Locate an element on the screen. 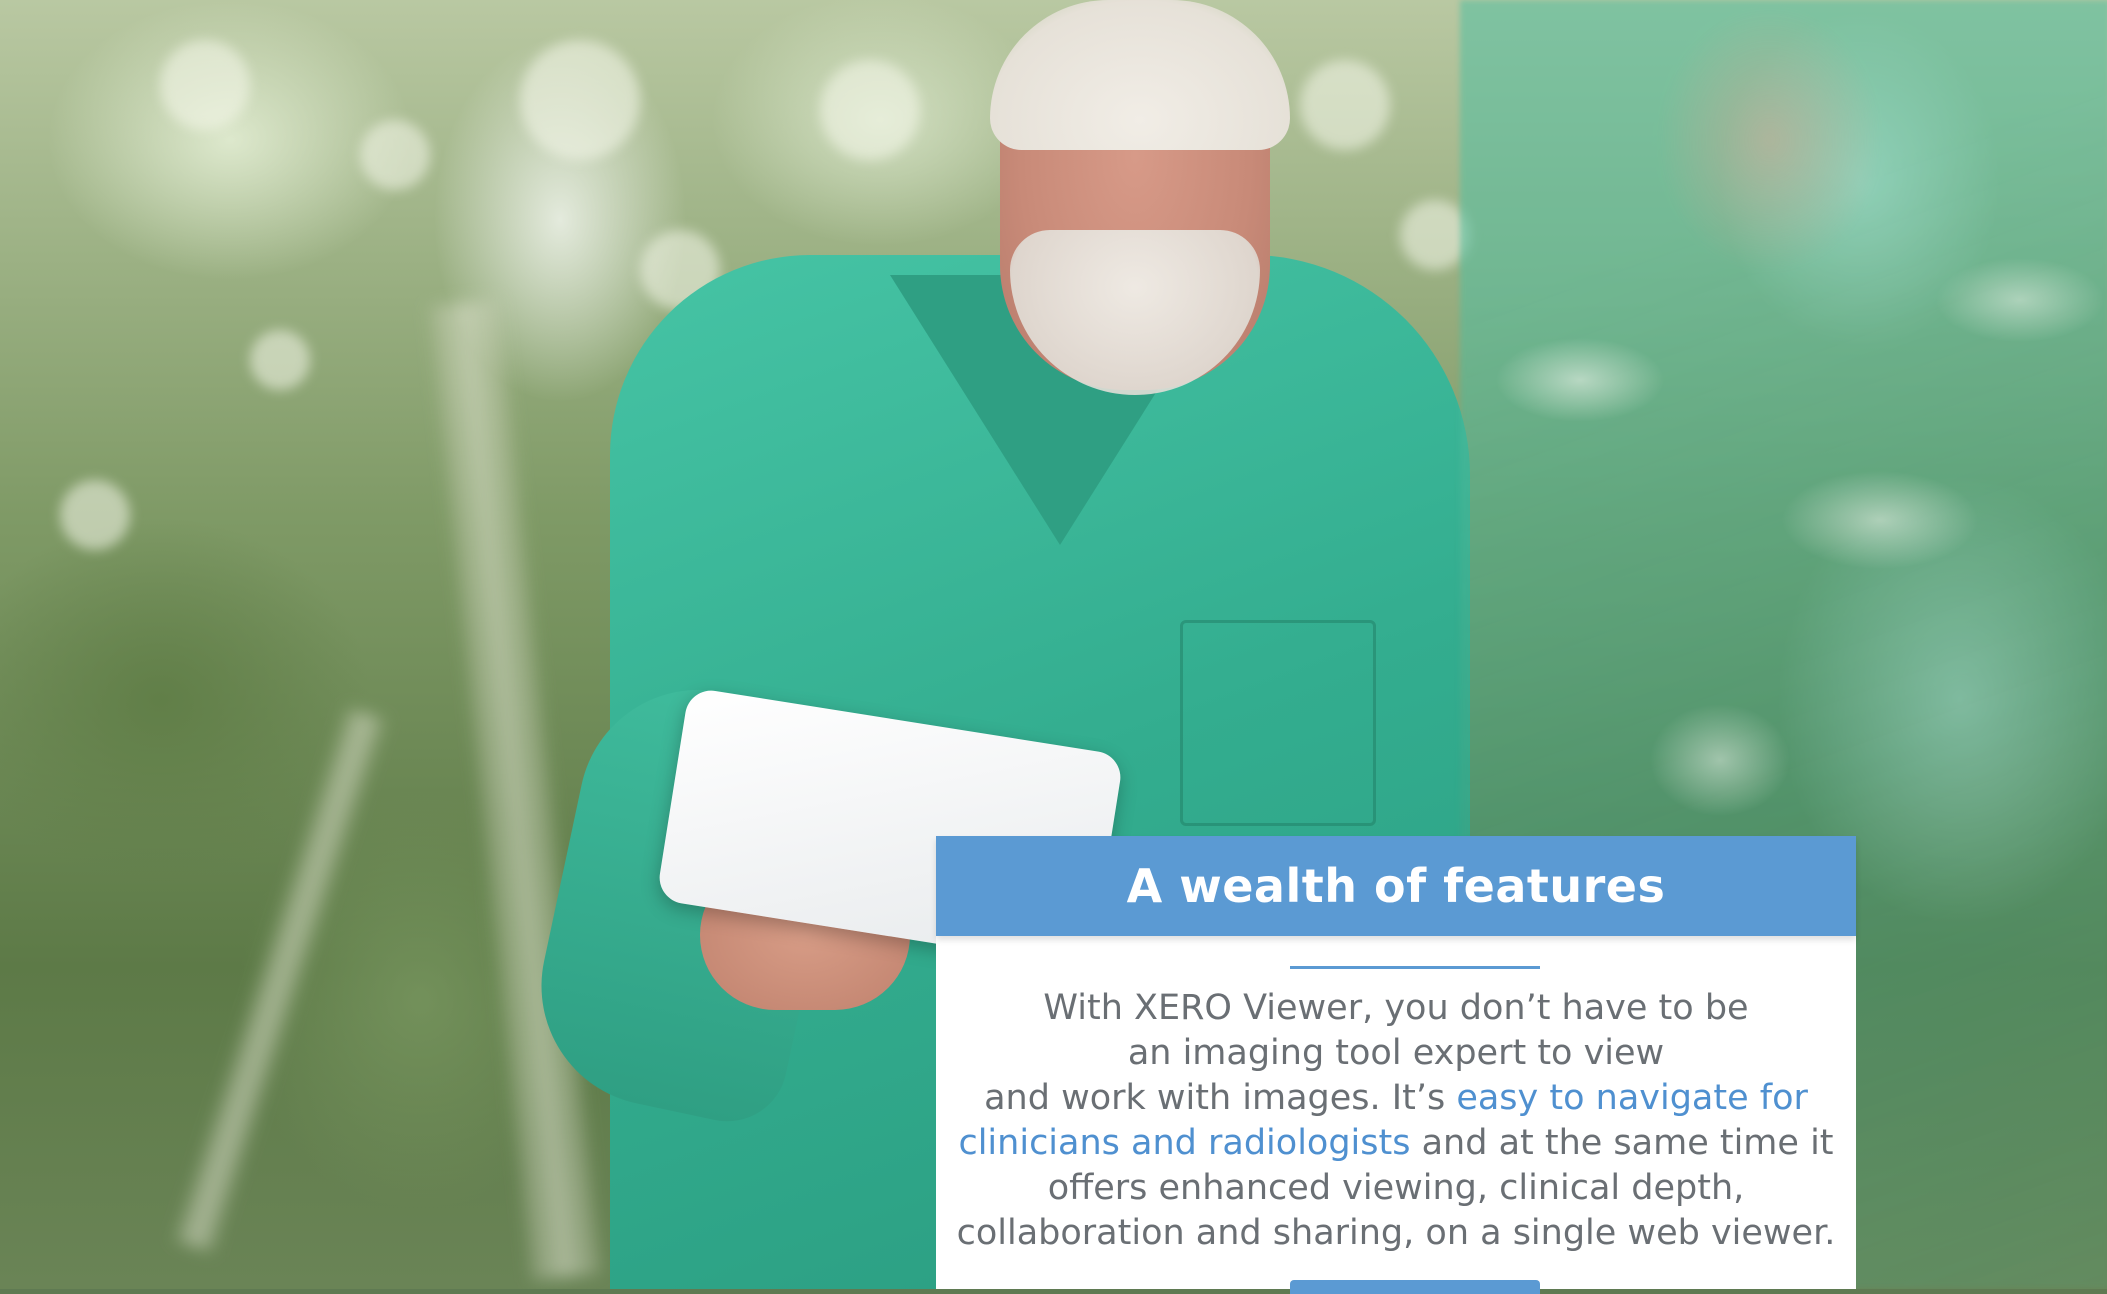 The height and width of the screenshot is (1294, 2107). highlight-link: easy to navigate for is located at coordinates (1632, 1098).